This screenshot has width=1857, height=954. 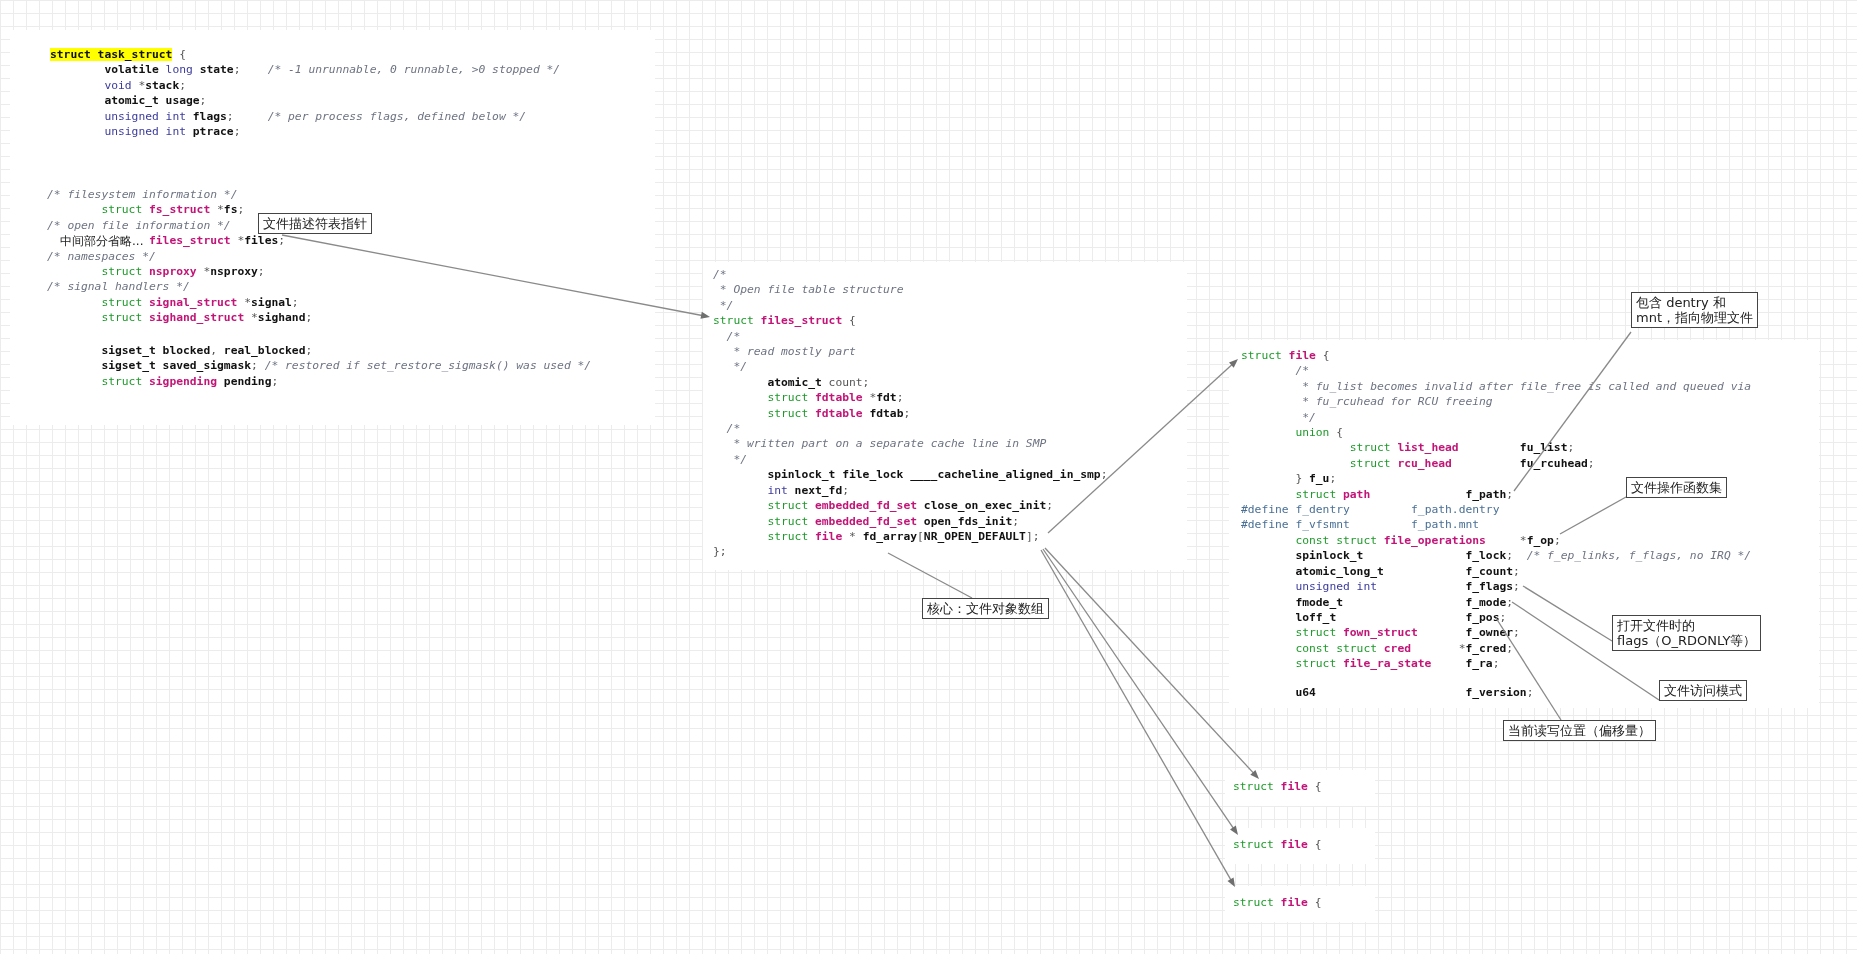 What do you see at coordinates (893, 521) in the screenshot?
I see `code-line: struct embedded_fd_set open_fds_init;` at bounding box center [893, 521].